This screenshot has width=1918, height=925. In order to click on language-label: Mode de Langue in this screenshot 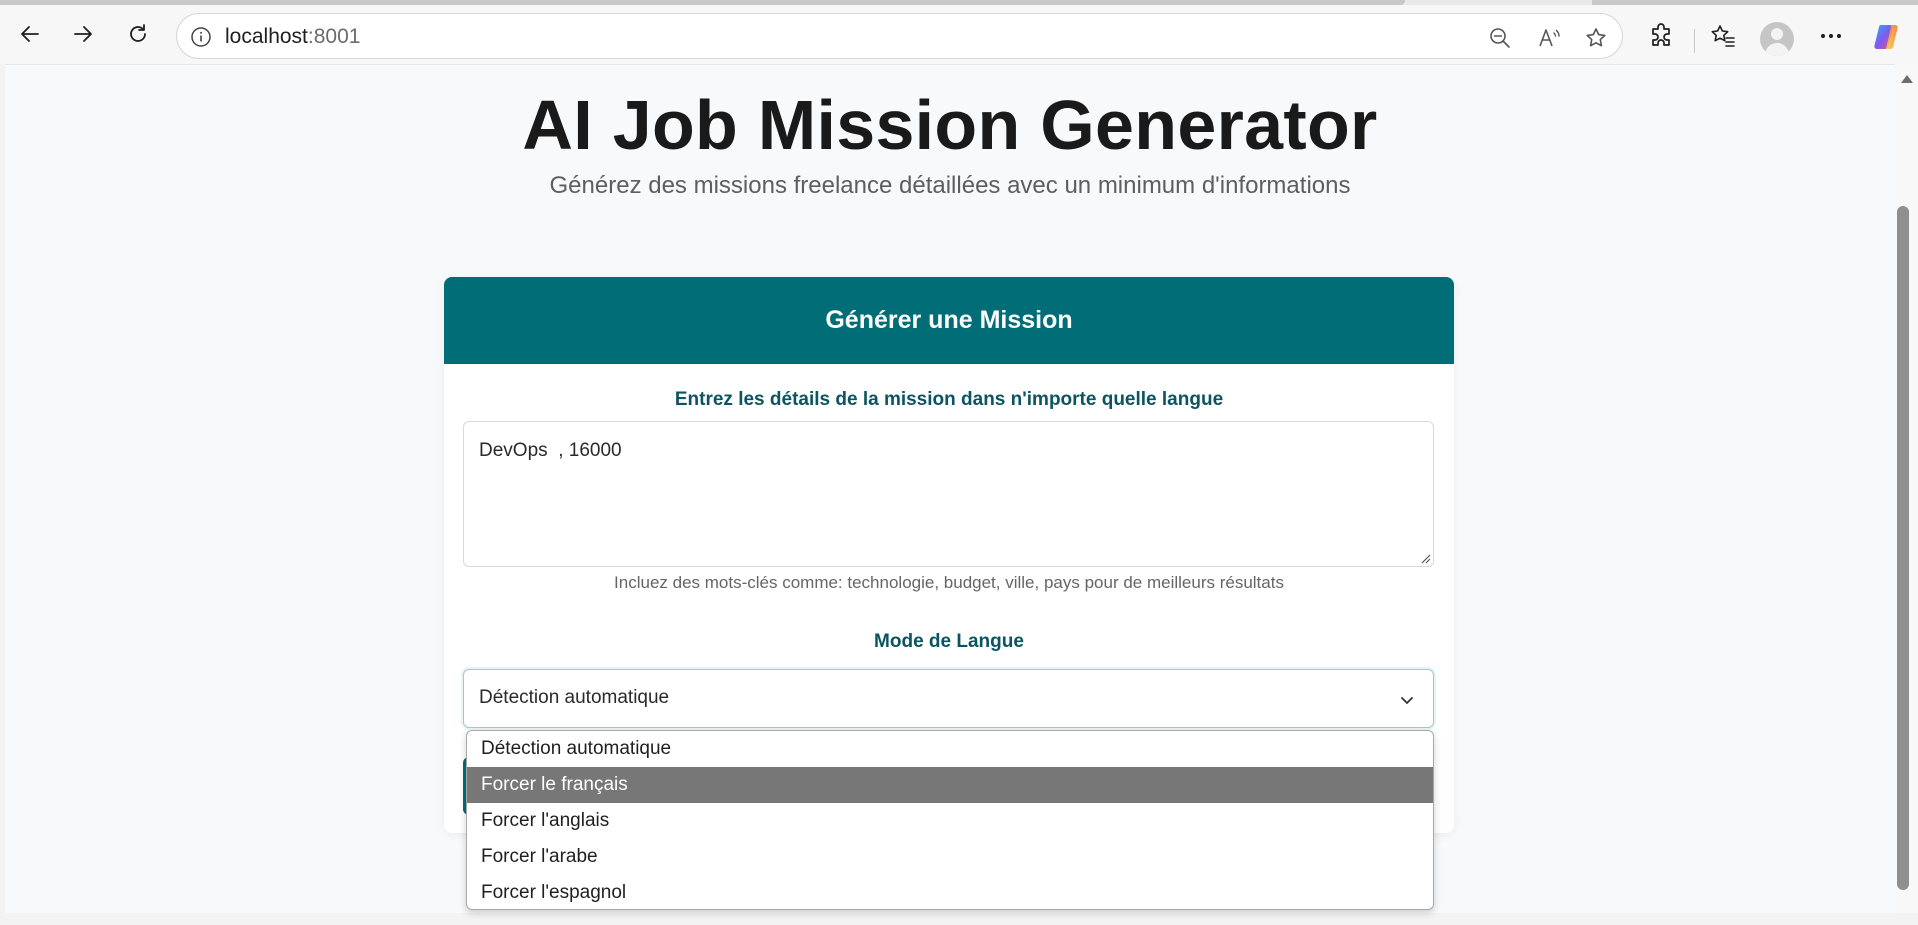, I will do `click(949, 641)`.